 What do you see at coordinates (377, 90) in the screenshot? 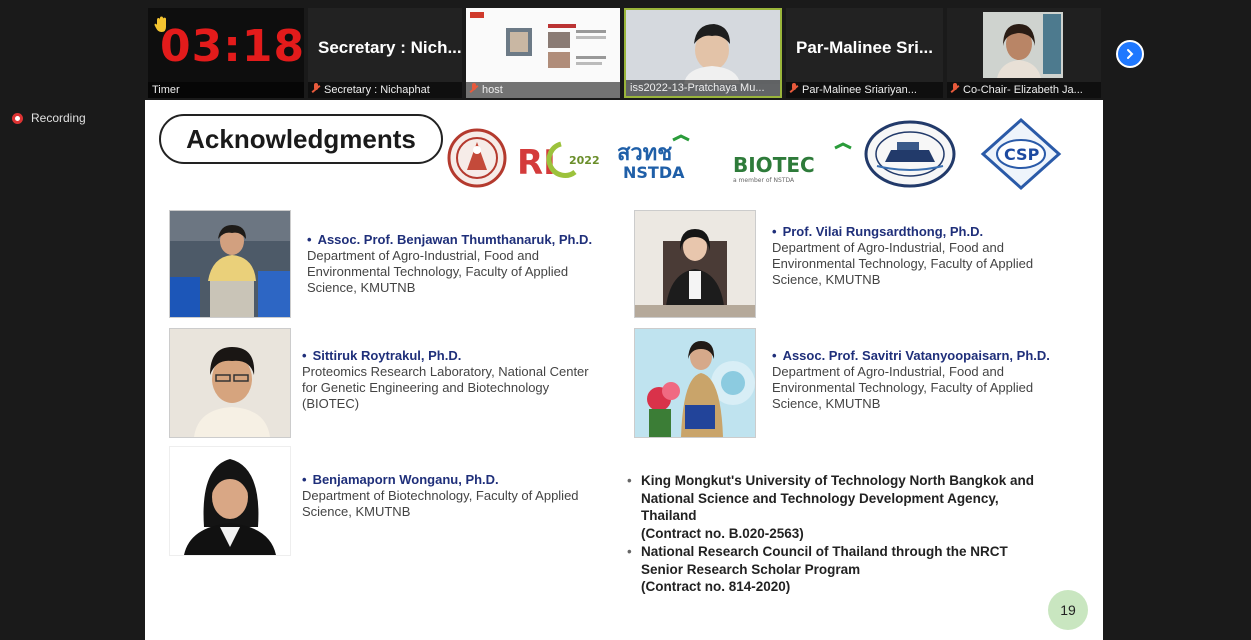
I see `participant-name: Secretary : Nichaphat` at bounding box center [377, 90].